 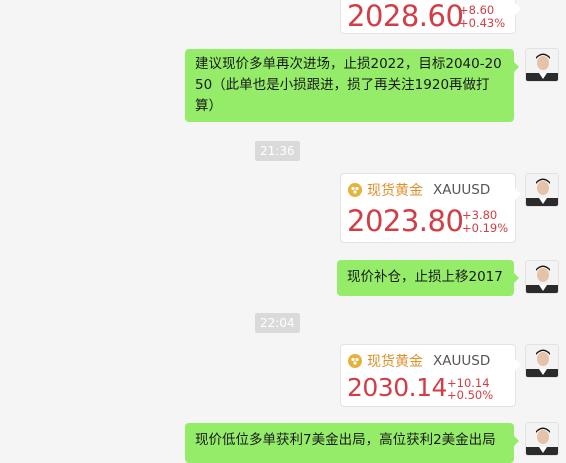 I want to click on quote-card: 2028.60 +8.60 +0.43%, so click(x=430, y=17).